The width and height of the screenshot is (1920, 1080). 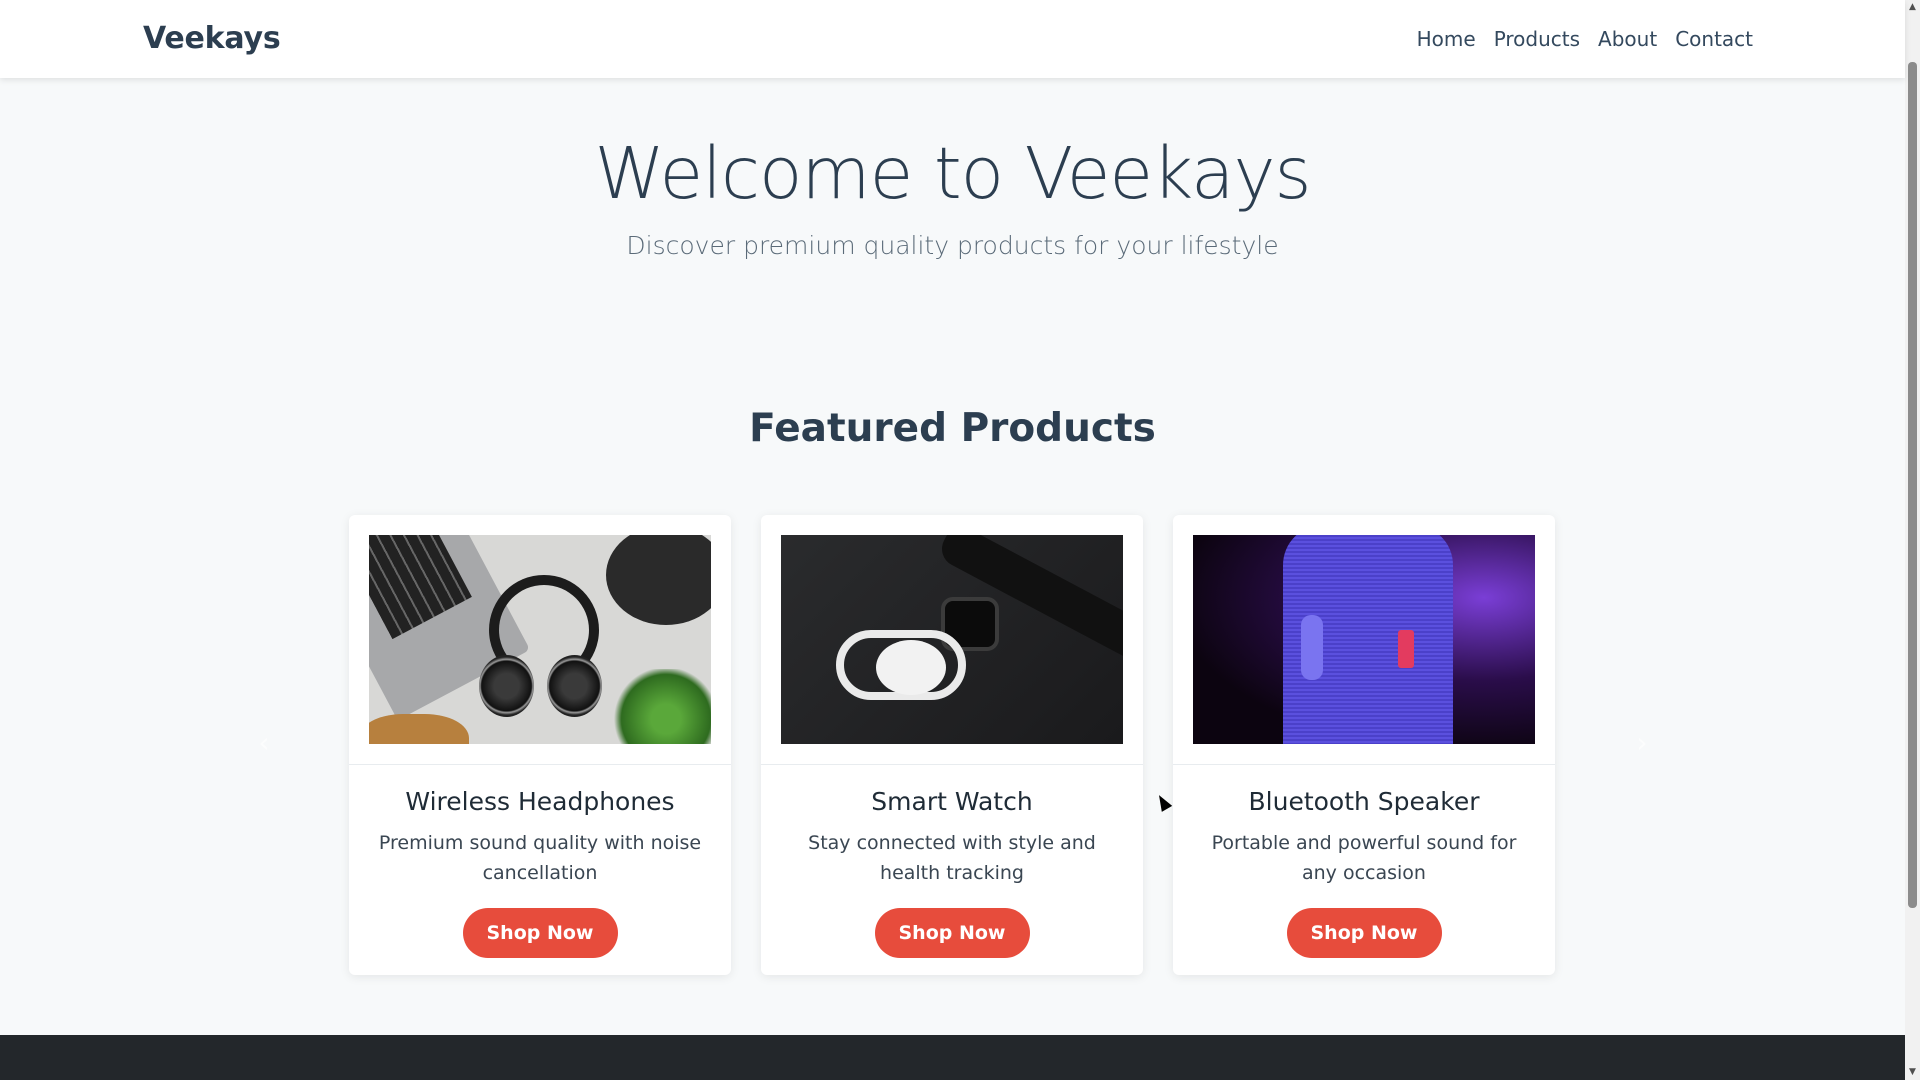 What do you see at coordinates (952, 801) in the screenshot?
I see `product-name: Smart Watch` at bounding box center [952, 801].